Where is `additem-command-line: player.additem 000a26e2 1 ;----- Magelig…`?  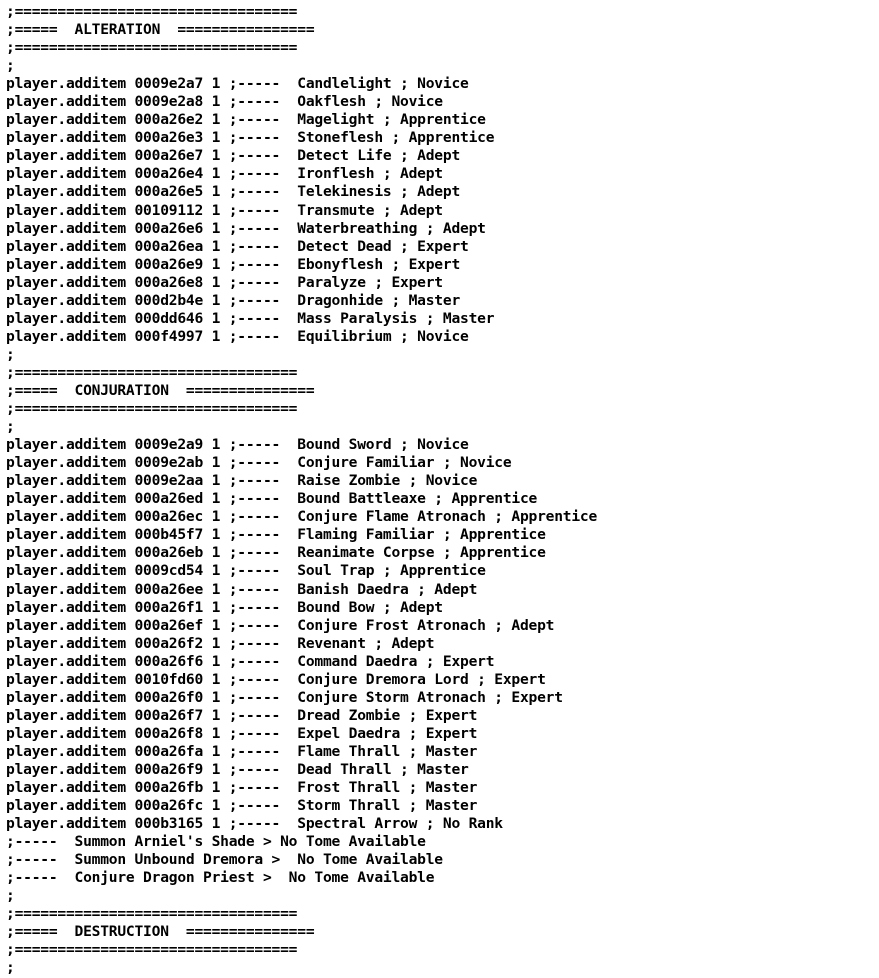 additem-command-line: player.additem 000a26e2 1 ;----- Magelig… is located at coordinates (442, 120).